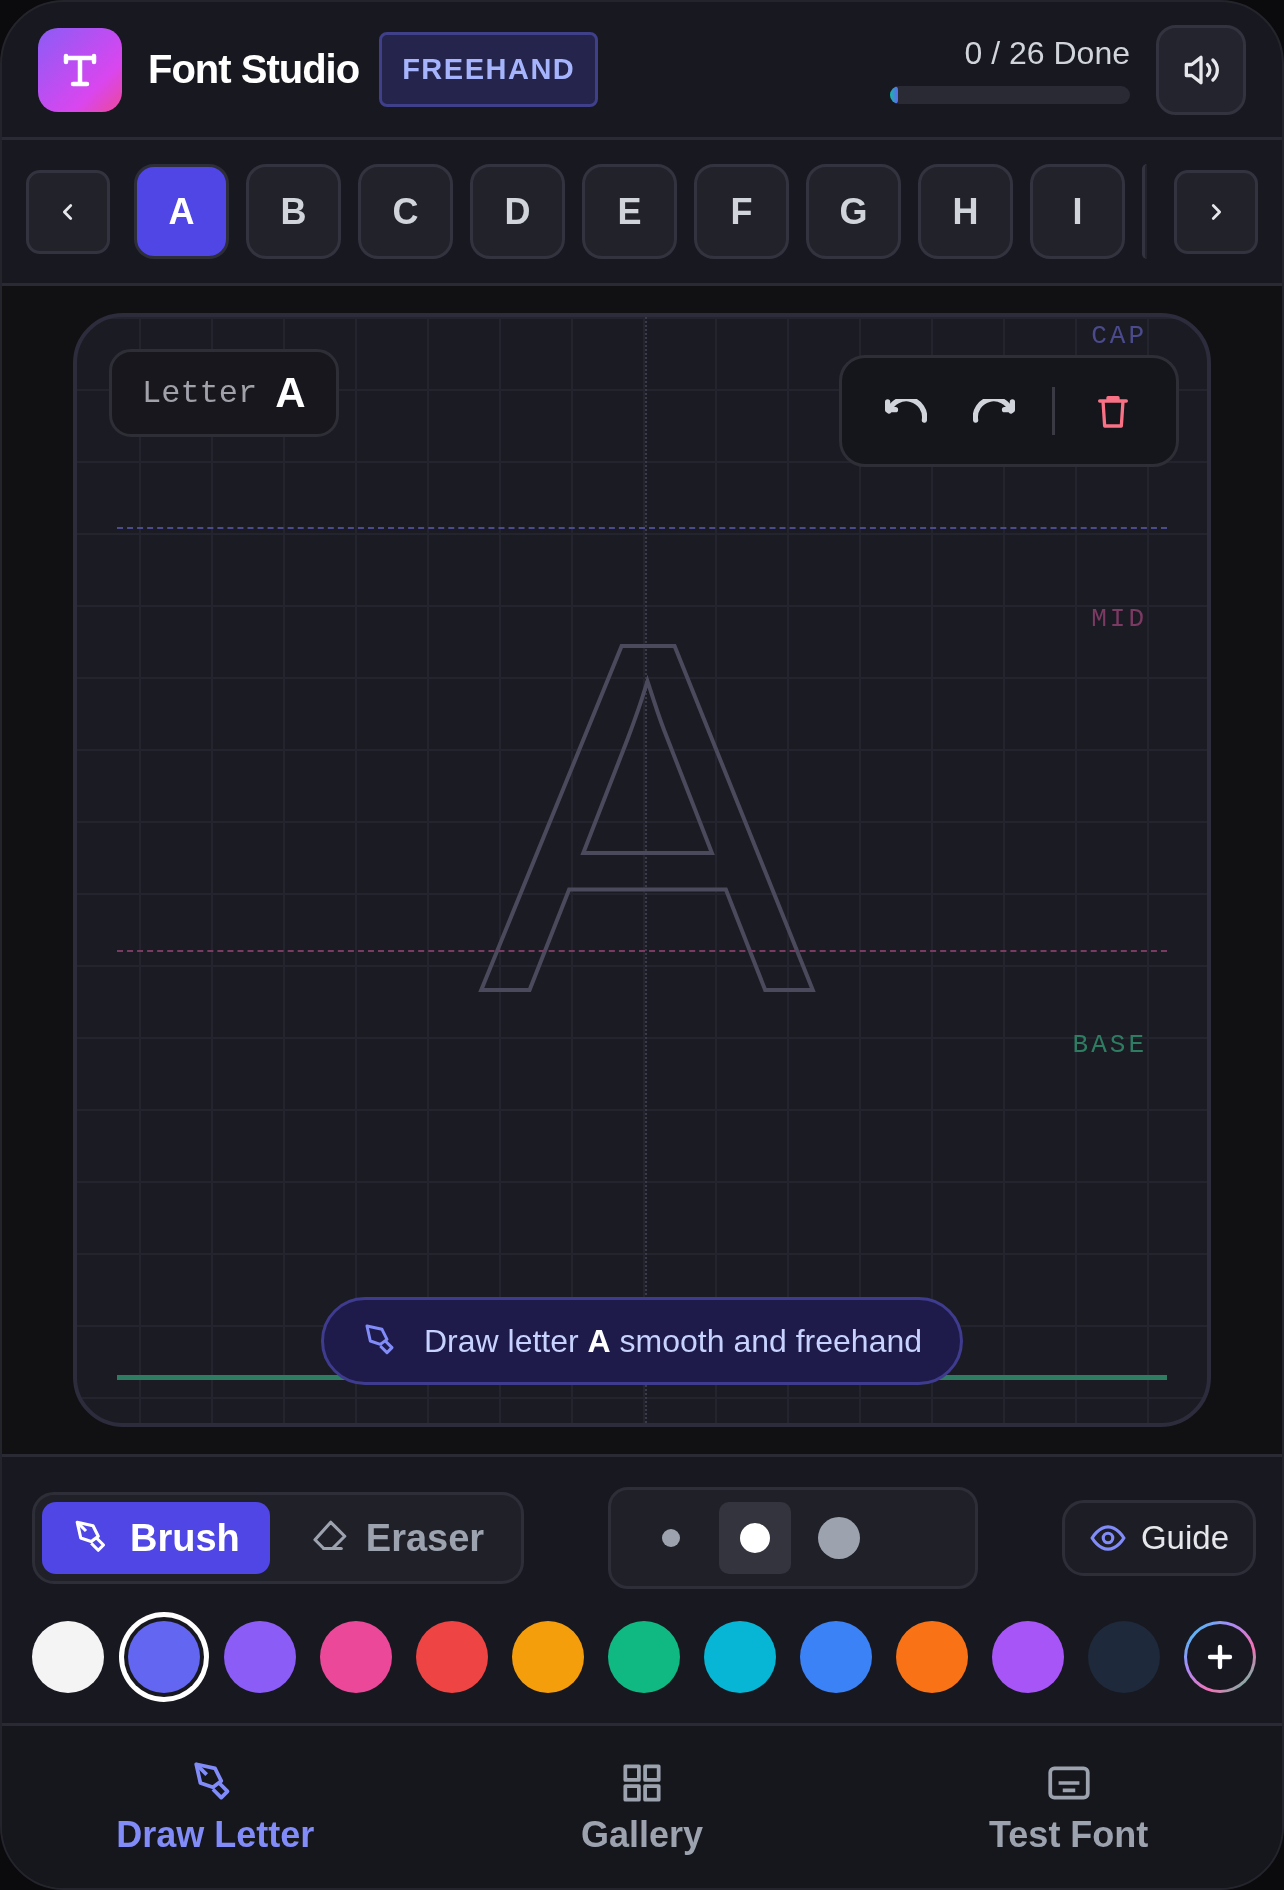 The width and height of the screenshot is (1284, 1890). Describe the element at coordinates (647, 817) in the screenshot. I see `guide-letter: A` at that location.